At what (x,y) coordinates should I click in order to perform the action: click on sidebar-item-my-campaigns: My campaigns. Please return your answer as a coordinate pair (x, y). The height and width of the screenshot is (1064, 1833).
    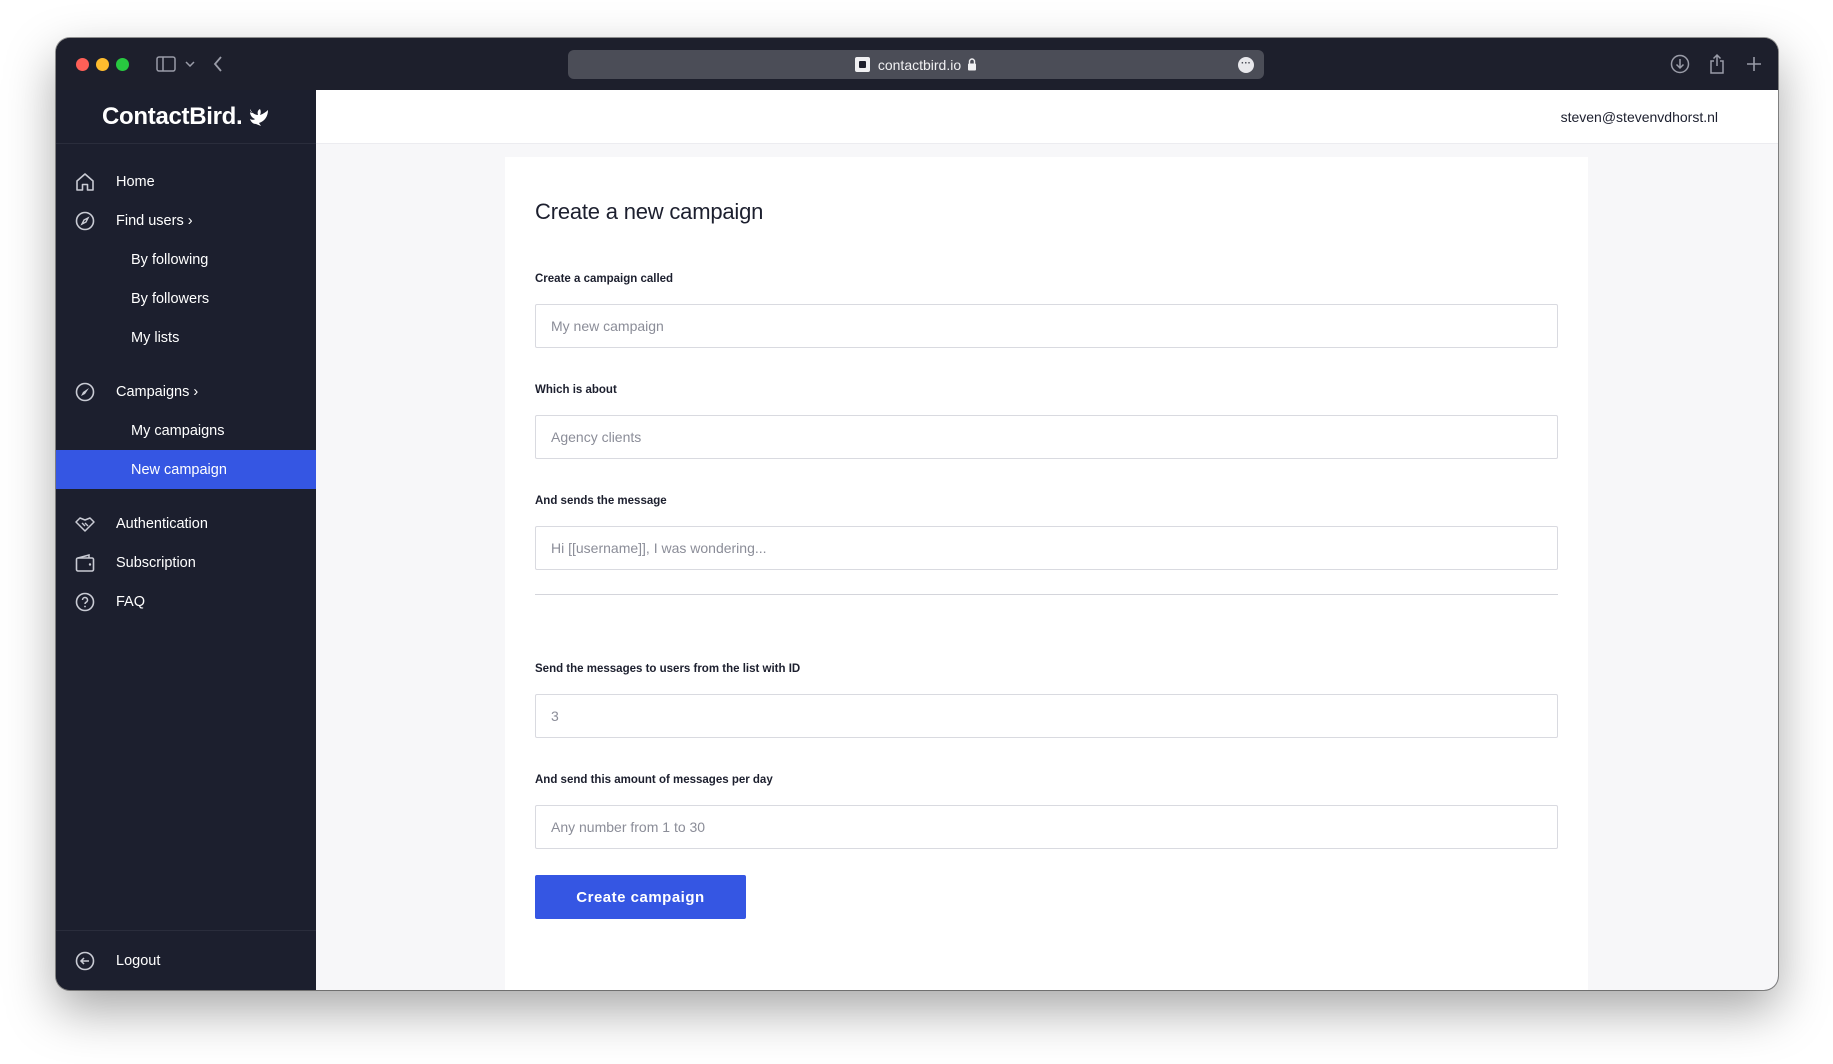
    Looking at the image, I should click on (186, 430).